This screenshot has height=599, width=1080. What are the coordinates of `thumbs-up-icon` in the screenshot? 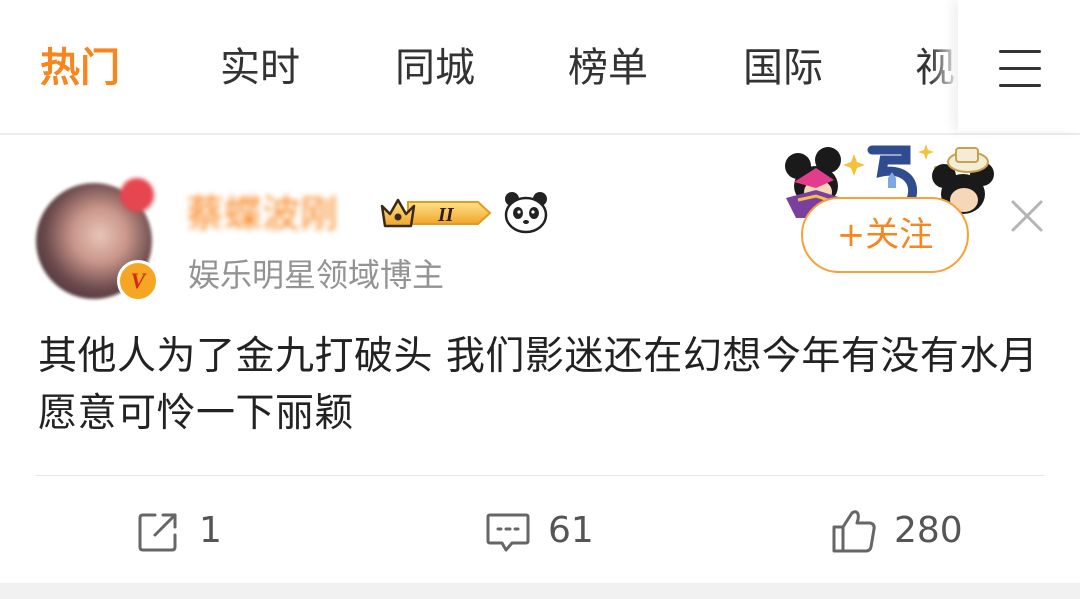 It's located at (854, 531).